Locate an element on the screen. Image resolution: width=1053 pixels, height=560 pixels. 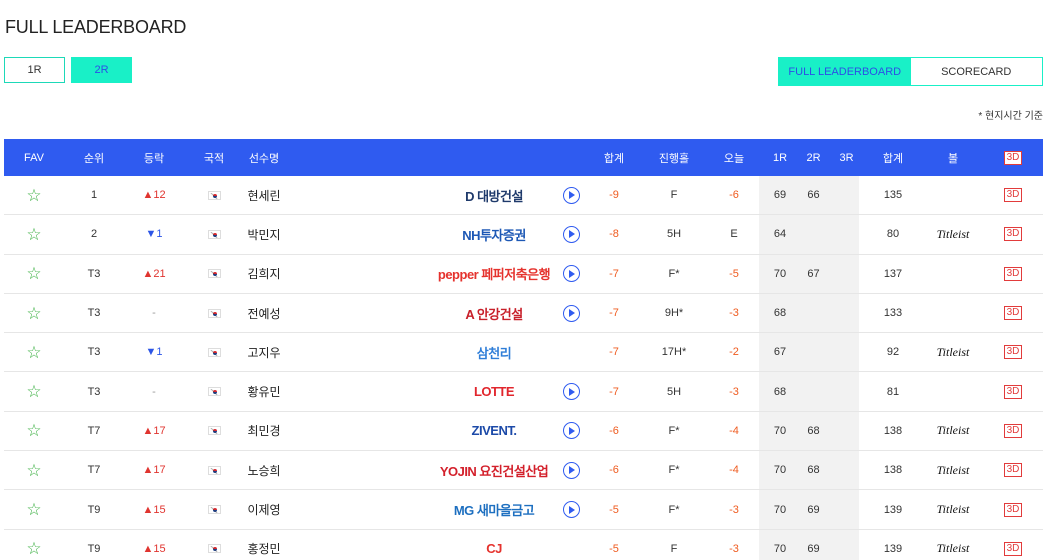
player-name: 황유민 is located at coordinates (264, 391).